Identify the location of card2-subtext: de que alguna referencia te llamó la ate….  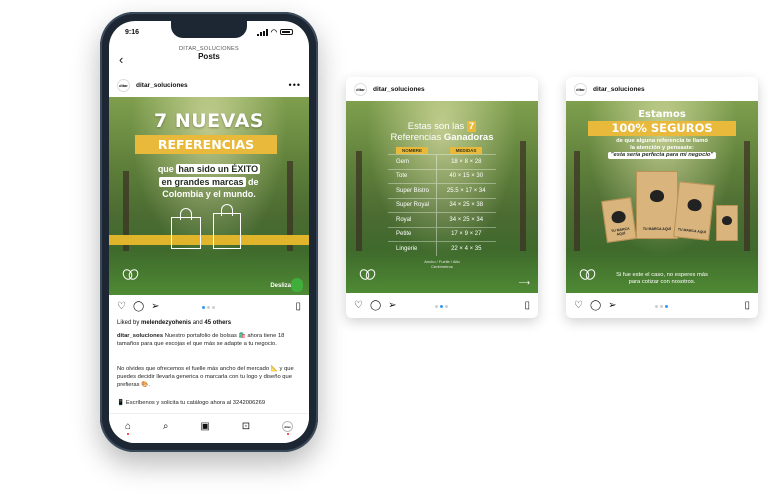
(662, 148).